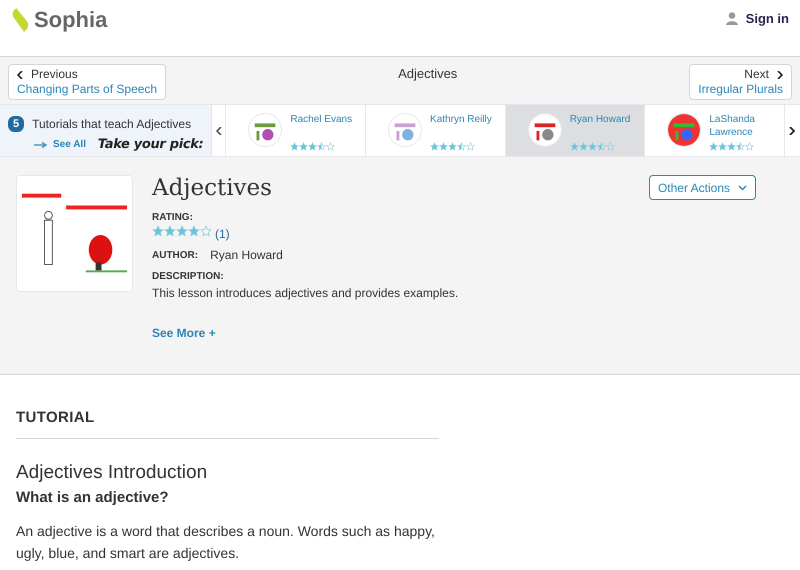  What do you see at coordinates (188, 277) in the screenshot?
I see `description-label: DESCRIPTION:` at bounding box center [188, 277].